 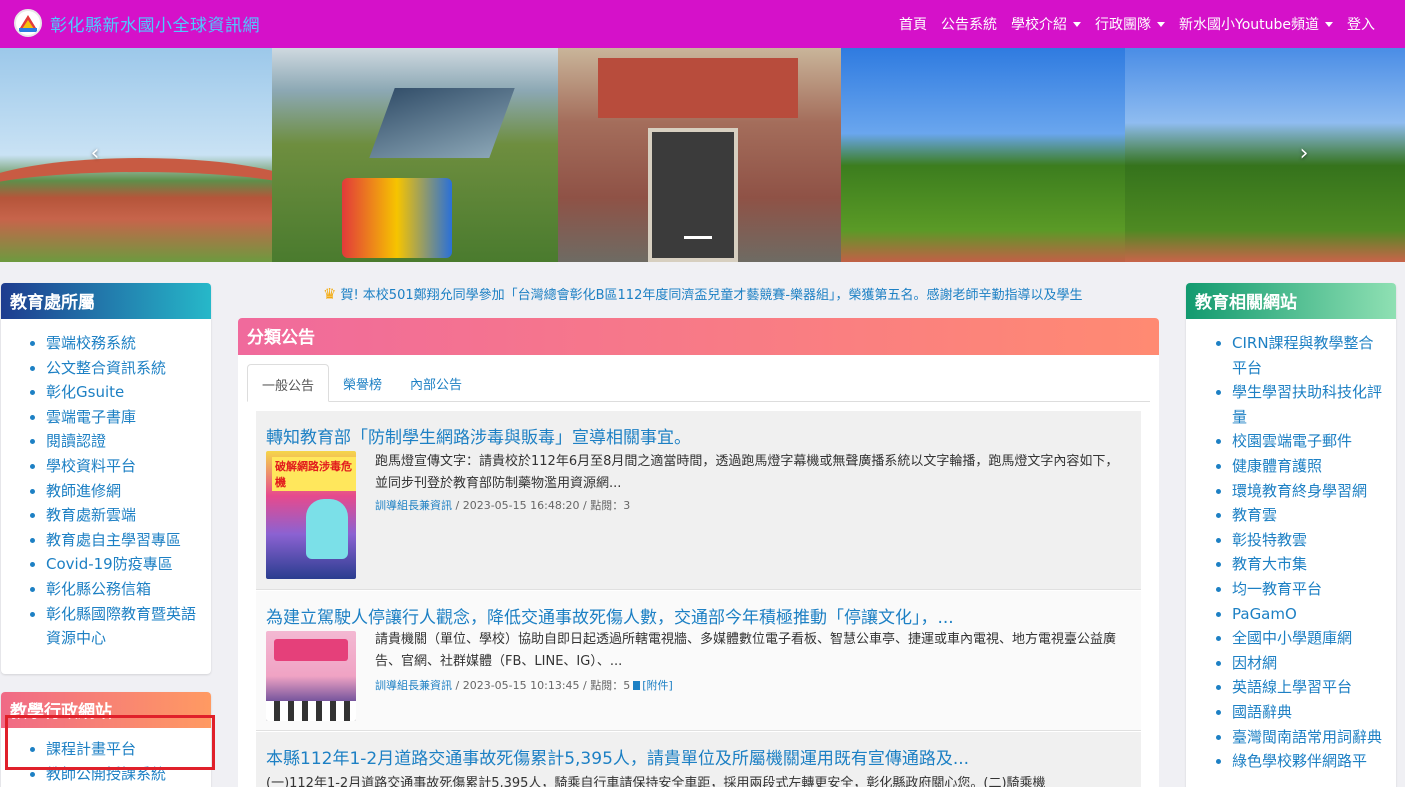 What do you see at coordinates (969, 24) in the screenshot?
I see `nav-announcements: 公告系統` at bounding box center [969, 24].